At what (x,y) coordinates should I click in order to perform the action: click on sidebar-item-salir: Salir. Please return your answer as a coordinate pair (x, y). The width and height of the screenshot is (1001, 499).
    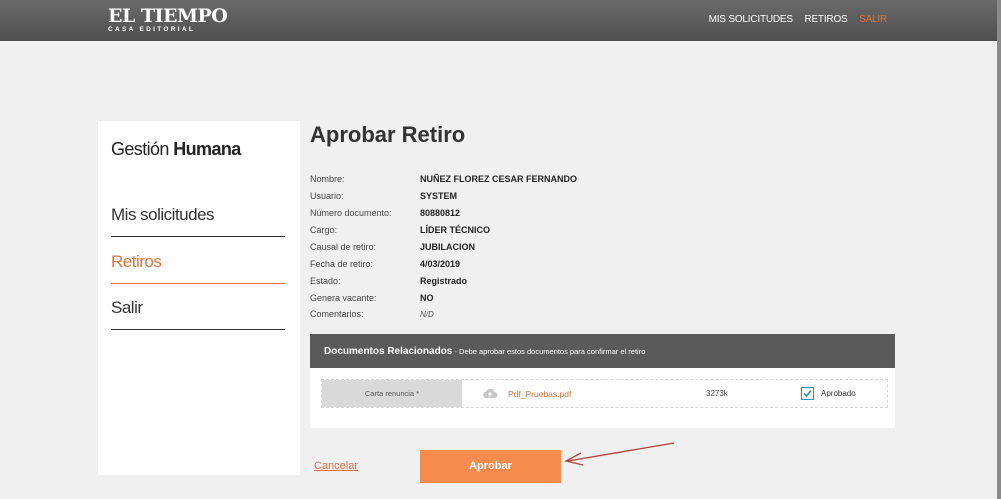
    Looking at the image, I should click on (198, 314).